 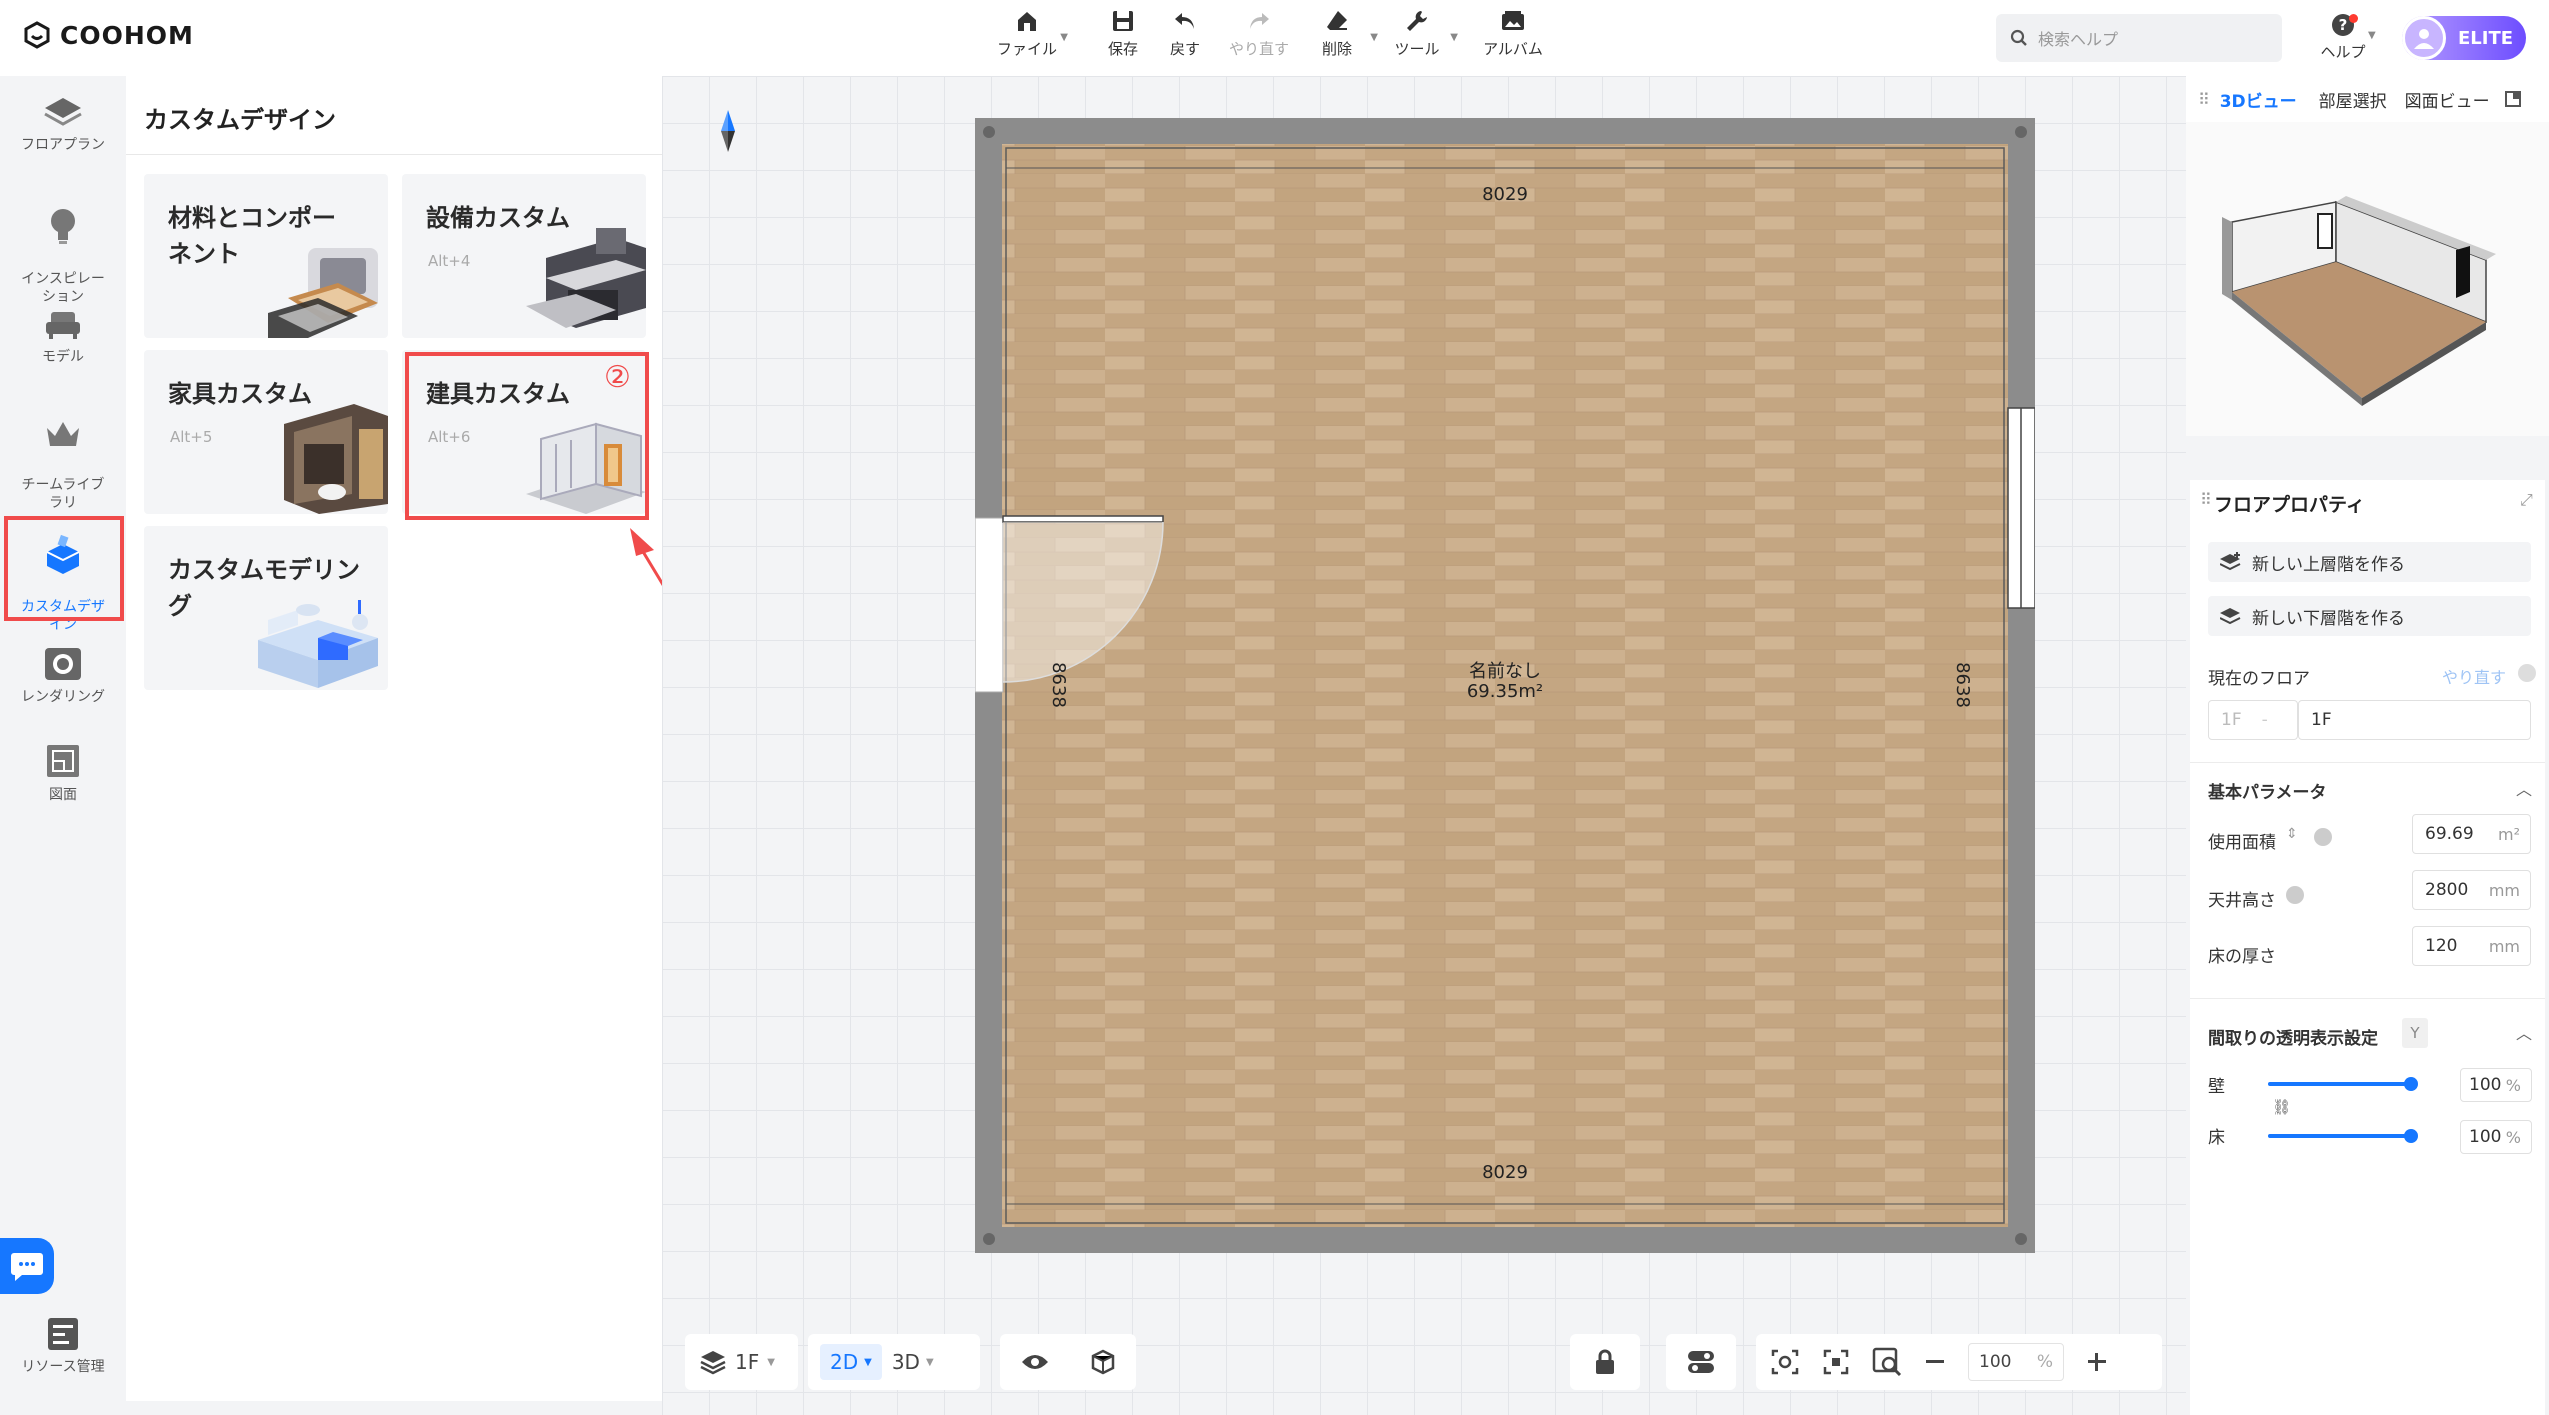 I want to click on room-label: 名前なし 69.35m², so click(x=1505, y=682).